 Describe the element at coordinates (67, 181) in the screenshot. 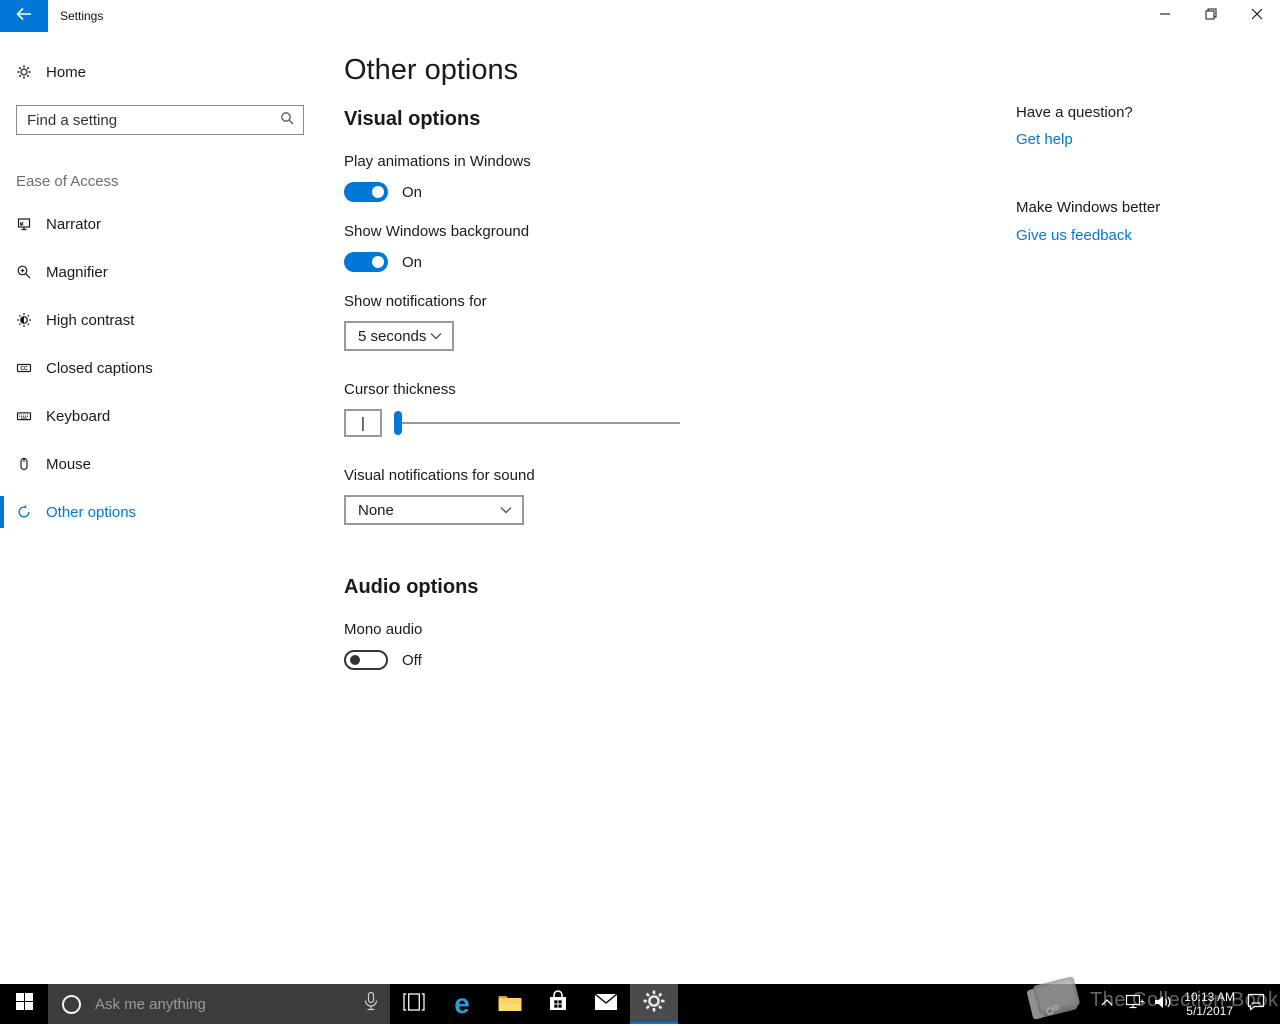

I see `sidebar-section-label: Ease of Access` at that location.